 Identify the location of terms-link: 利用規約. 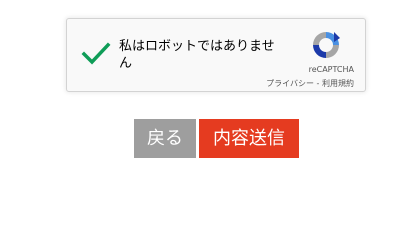
(338, 83).